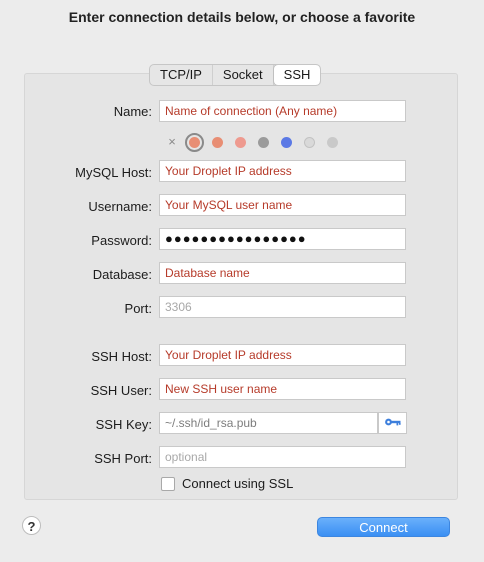 The image size is (484, 562). Describe the element at coordinates (217, 142) in the screenshot. I see `color-swatch-salmon` at that location.